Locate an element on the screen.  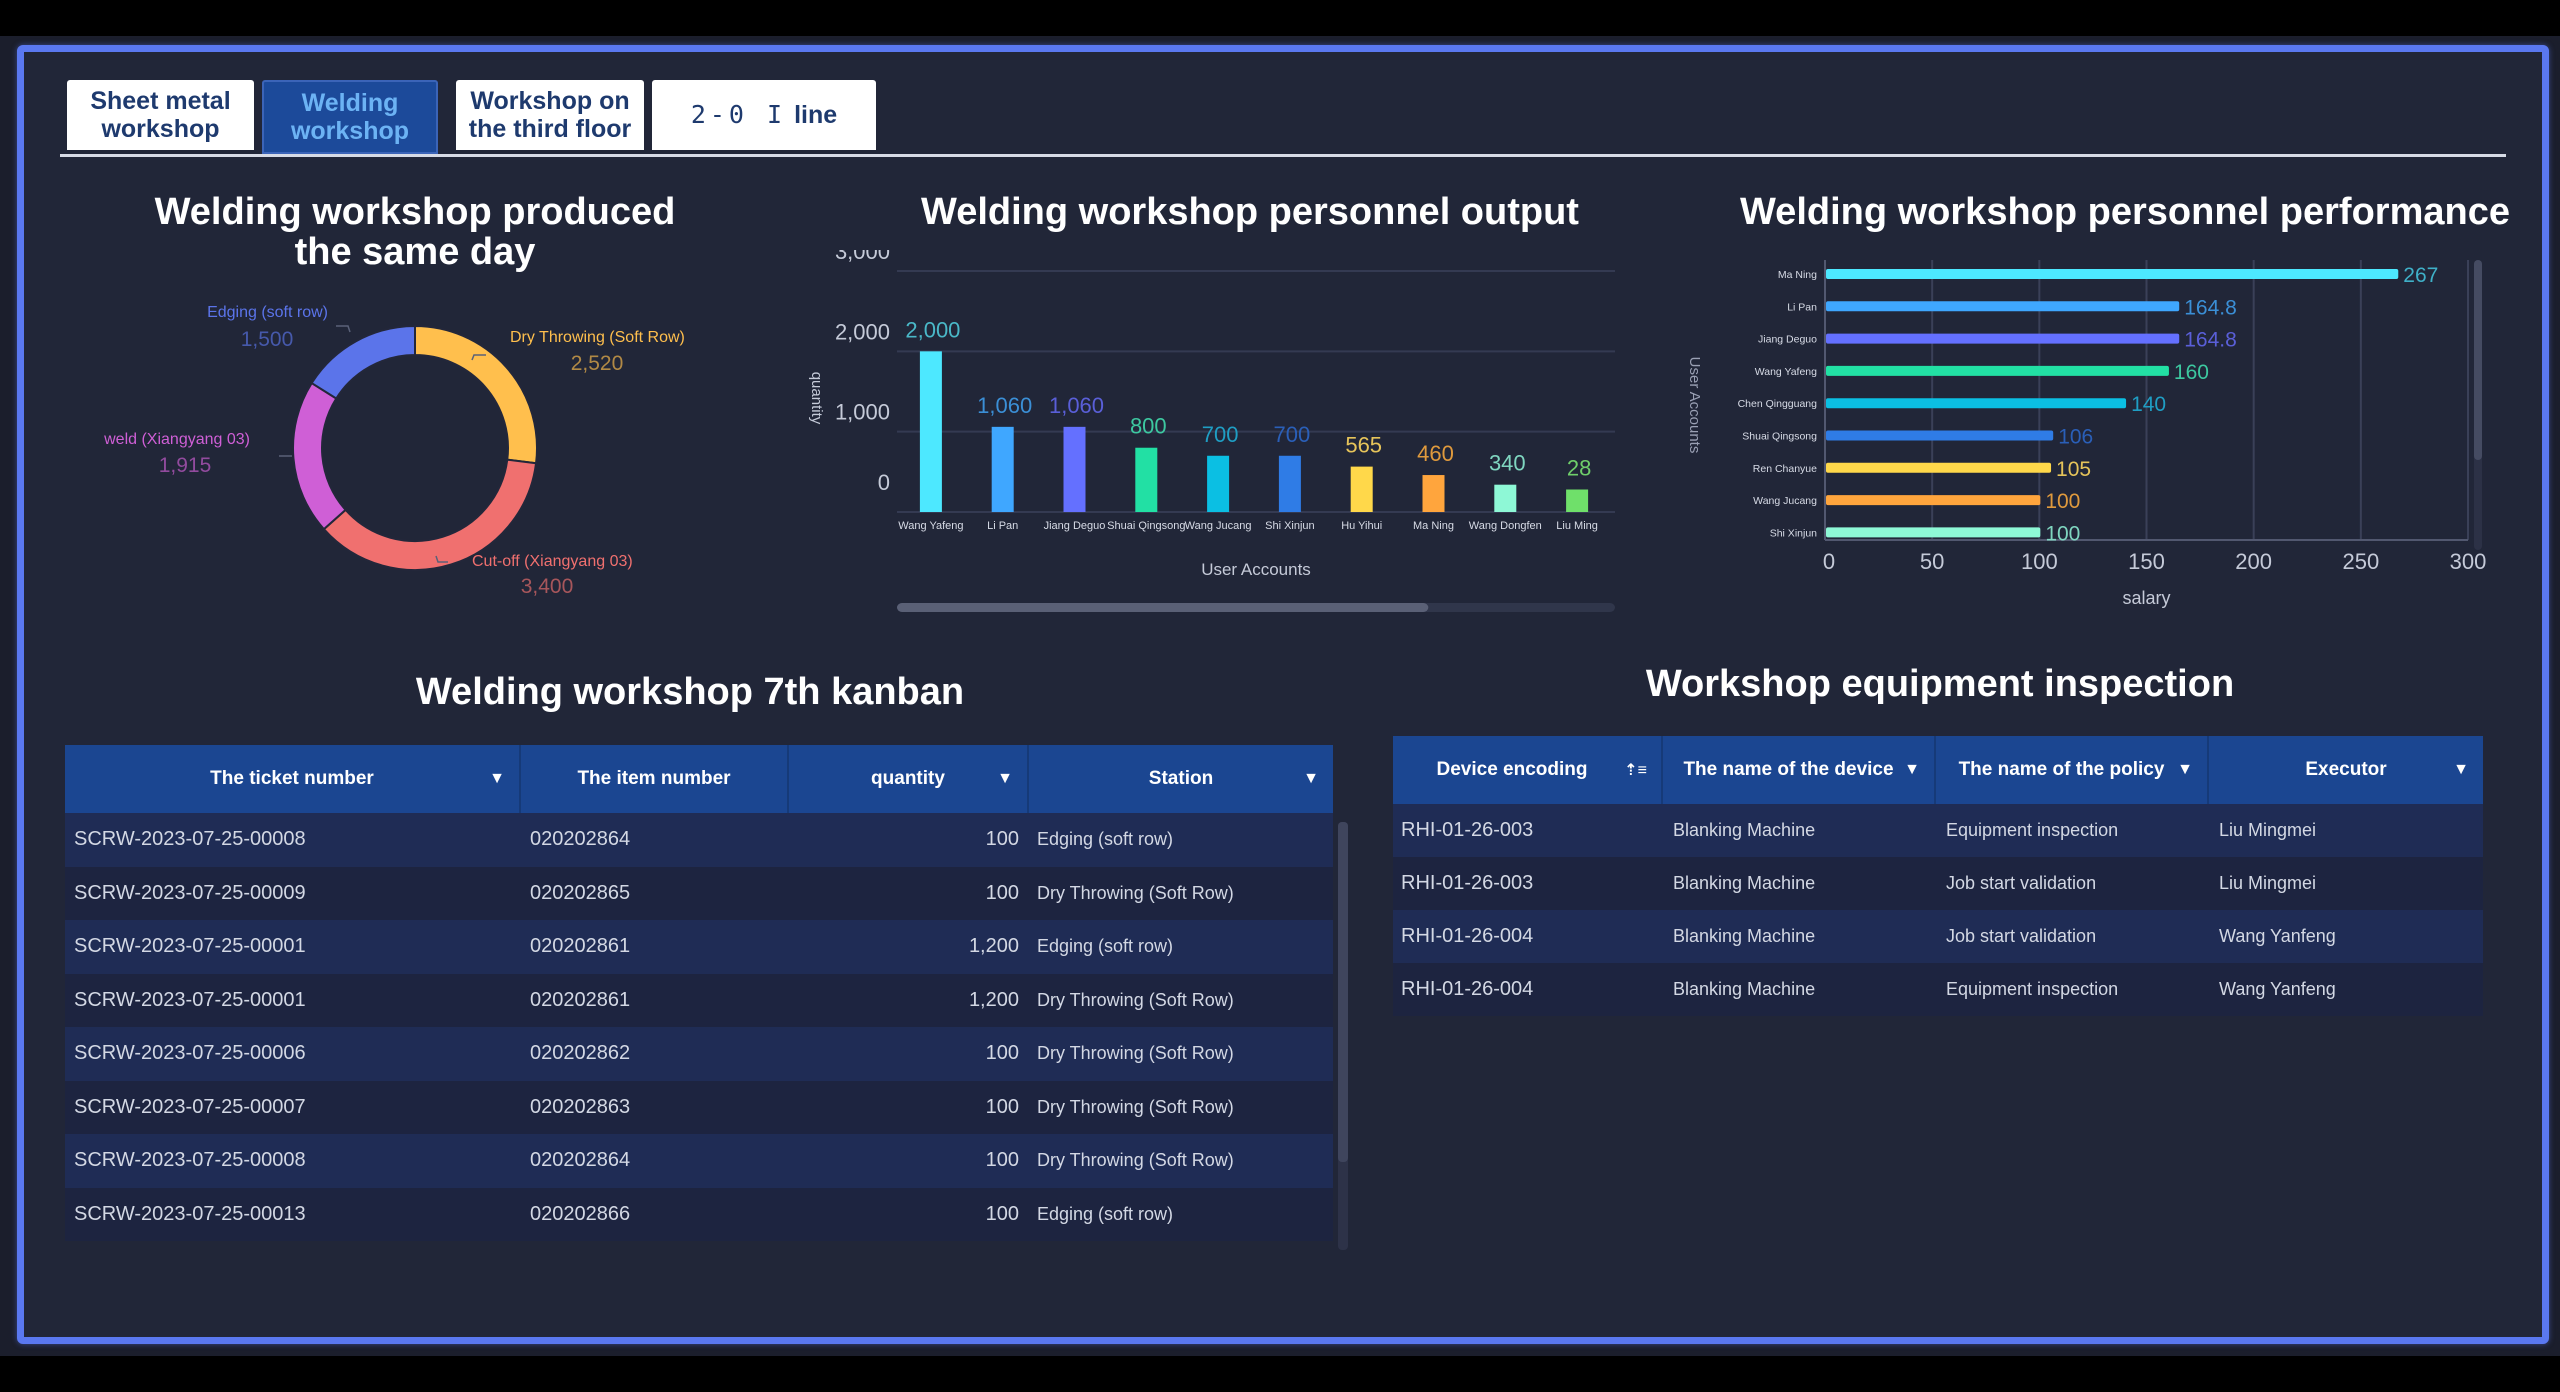
item-number-cell: 020202861 is located at coordinates (580, 946).